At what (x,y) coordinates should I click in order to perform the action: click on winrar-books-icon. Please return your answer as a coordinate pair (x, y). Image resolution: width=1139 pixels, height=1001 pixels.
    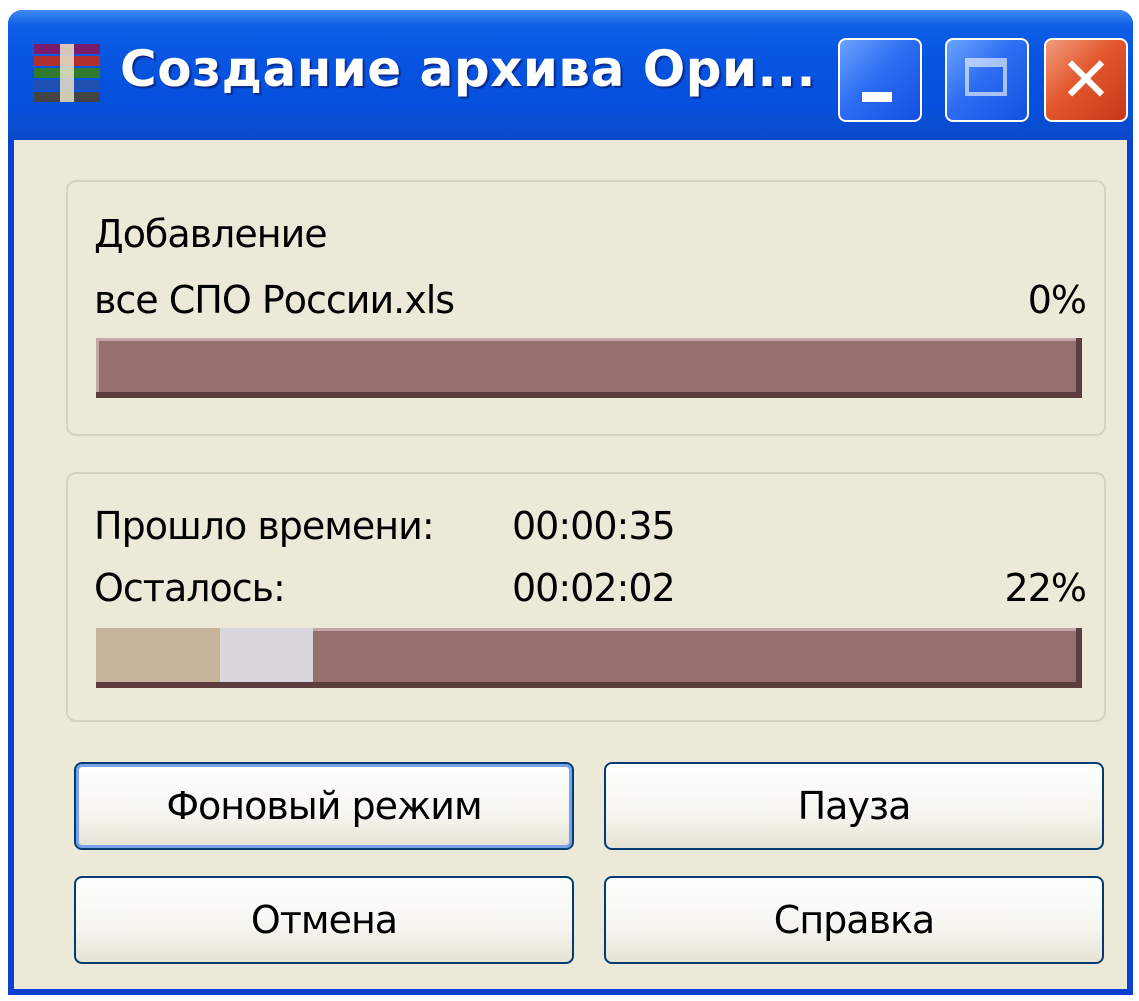
    Looking at the image, I should click on (67, 73).